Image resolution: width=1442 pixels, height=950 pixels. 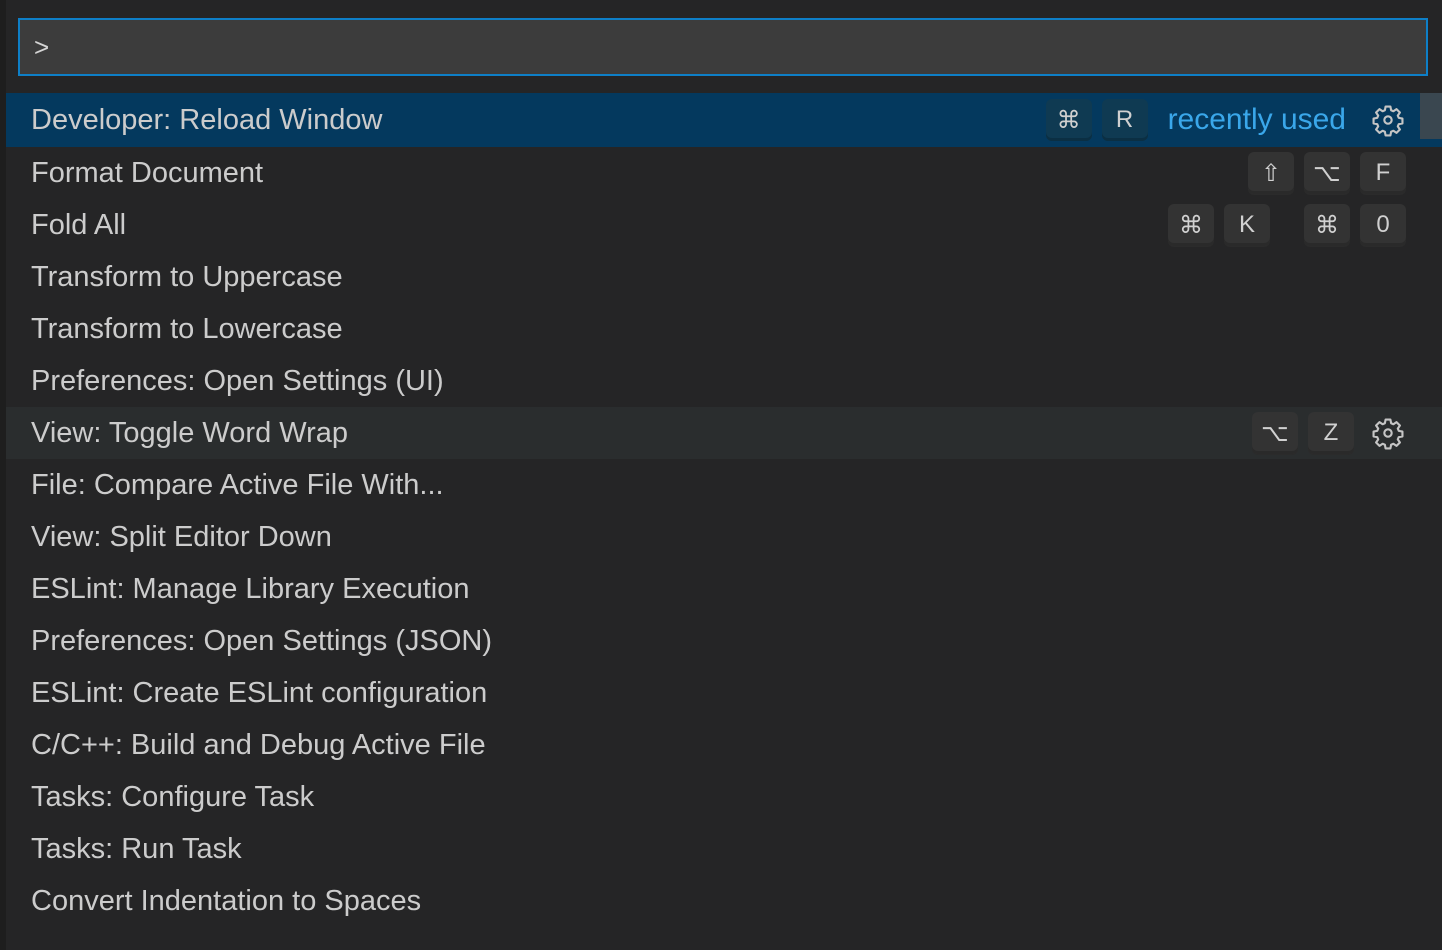 What do you see at coordinates (724, 641) in the screenshot?
I see `command-item: Preferences: Open Settings (JSON)` at bounding box center [724, 641].